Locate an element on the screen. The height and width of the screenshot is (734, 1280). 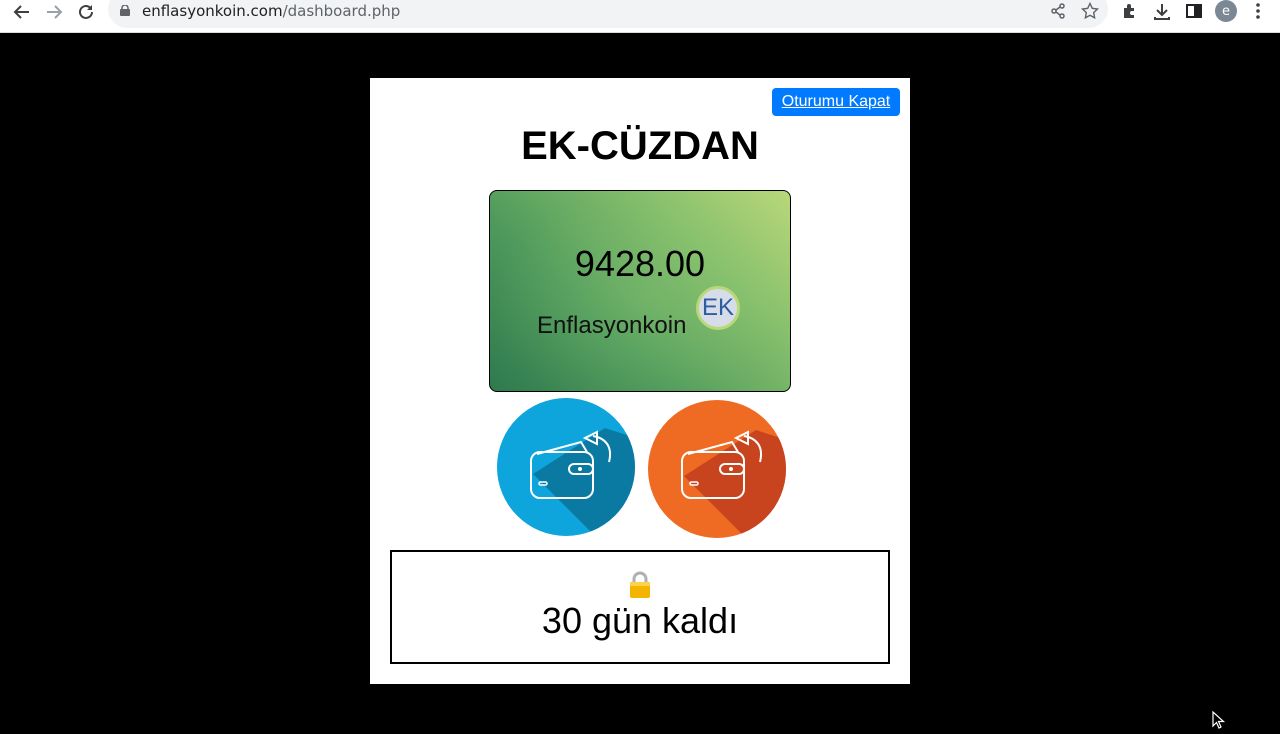
lock-icon is located at coordinates (640, 585).